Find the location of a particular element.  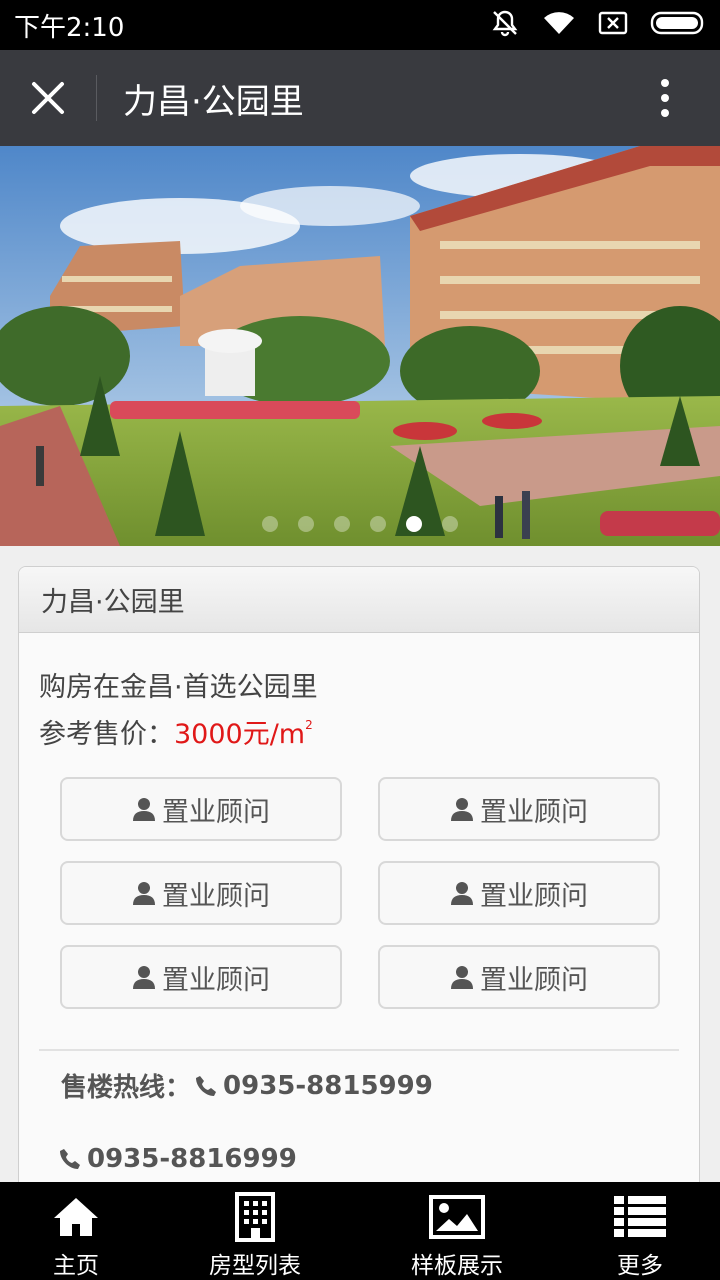

tab-floor-plans: 房型列表 is located at coordinates (255, 1231).